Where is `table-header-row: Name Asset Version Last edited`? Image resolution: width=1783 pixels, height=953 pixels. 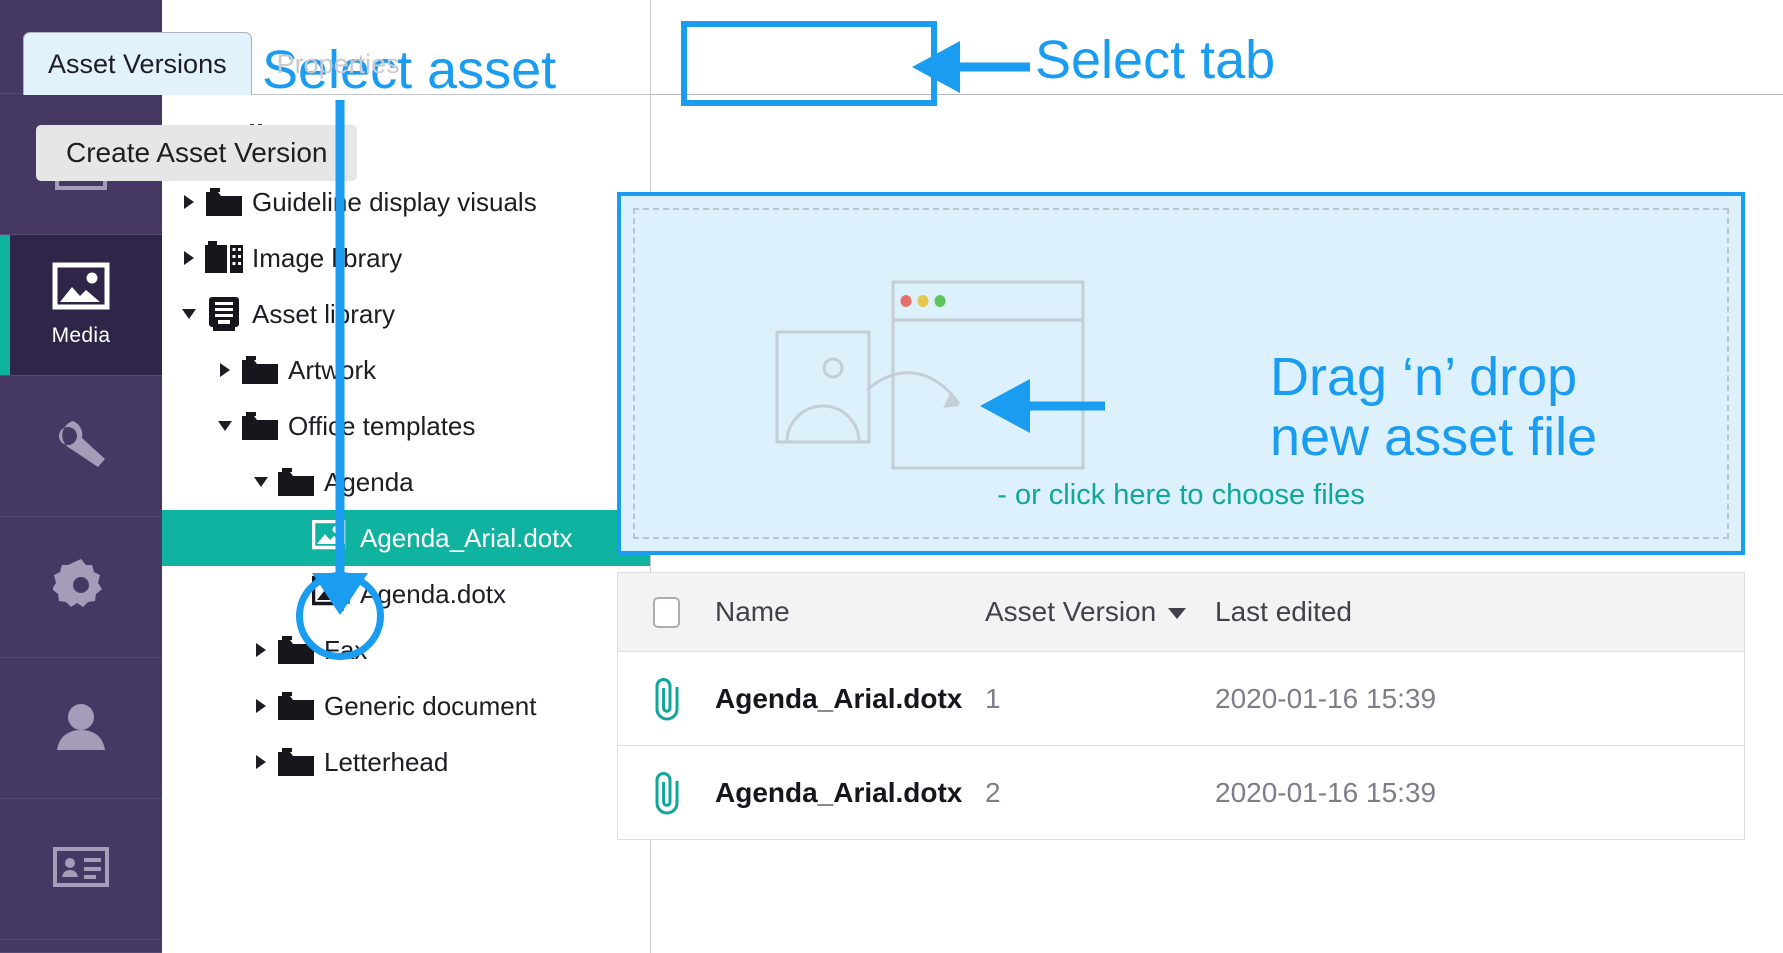 table-header-row: Name Asset Version Last edited is located at coordinates (1181, 612).